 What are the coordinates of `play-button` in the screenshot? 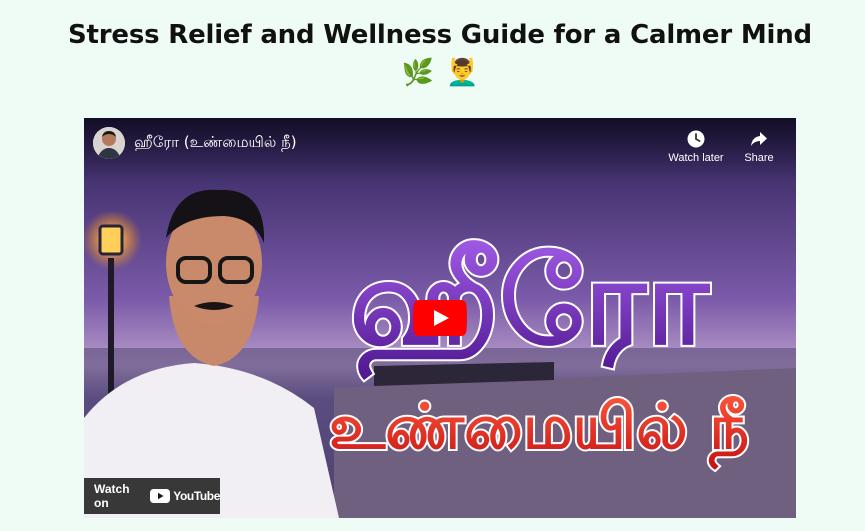 It's located at (440, 318).